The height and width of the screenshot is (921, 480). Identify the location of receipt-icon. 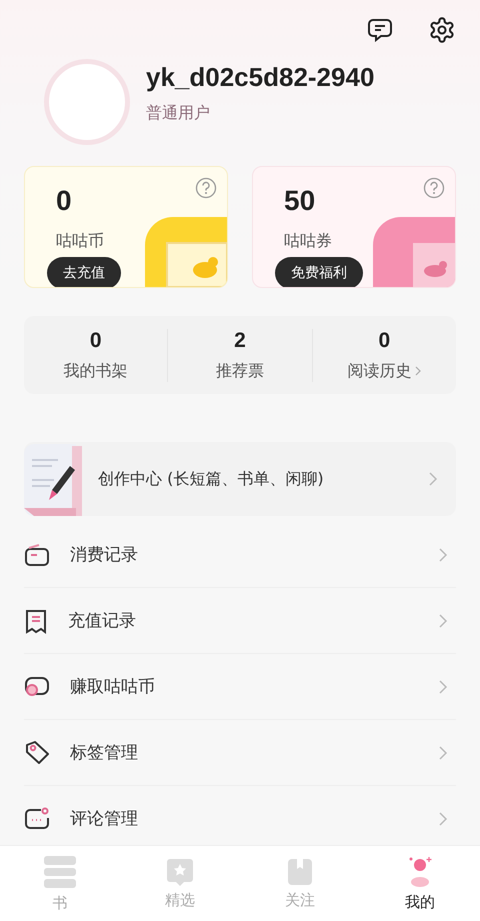
(36, 621).